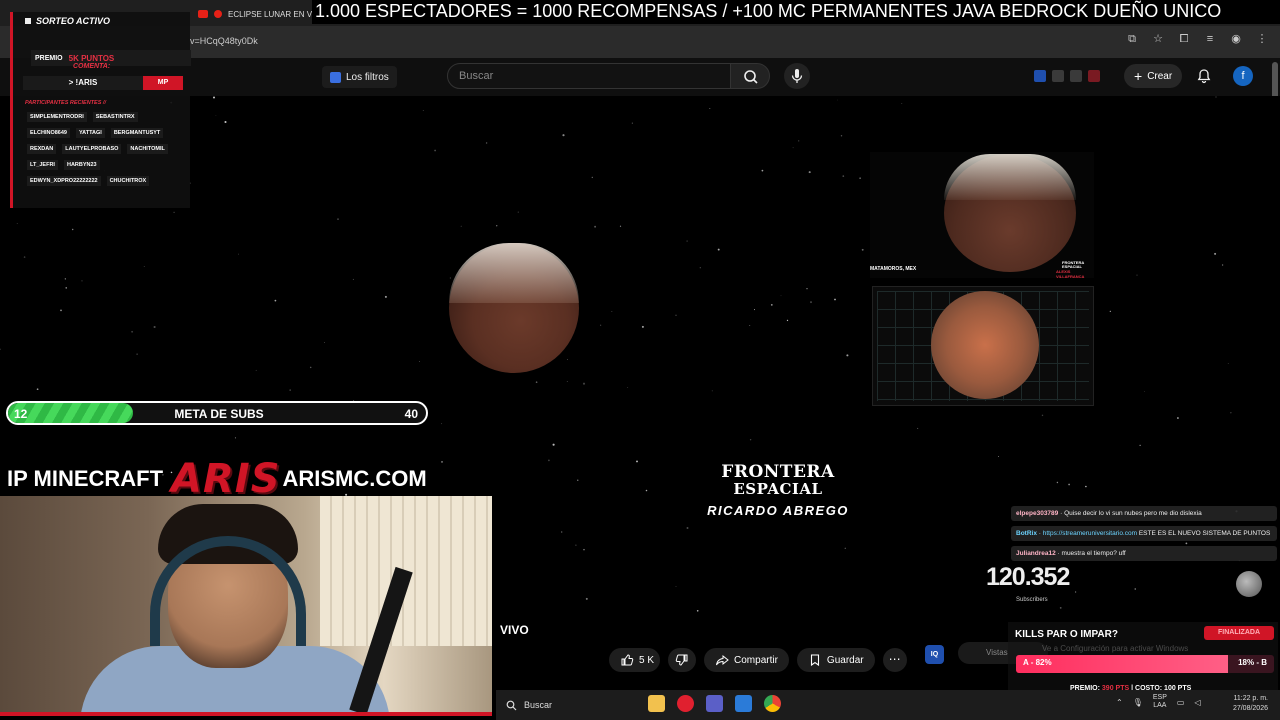 This screenshot has height=720, width=1280. Describe the element at coordinates (797, 76) in the screenshot. I see `voice-search-button` at that location.